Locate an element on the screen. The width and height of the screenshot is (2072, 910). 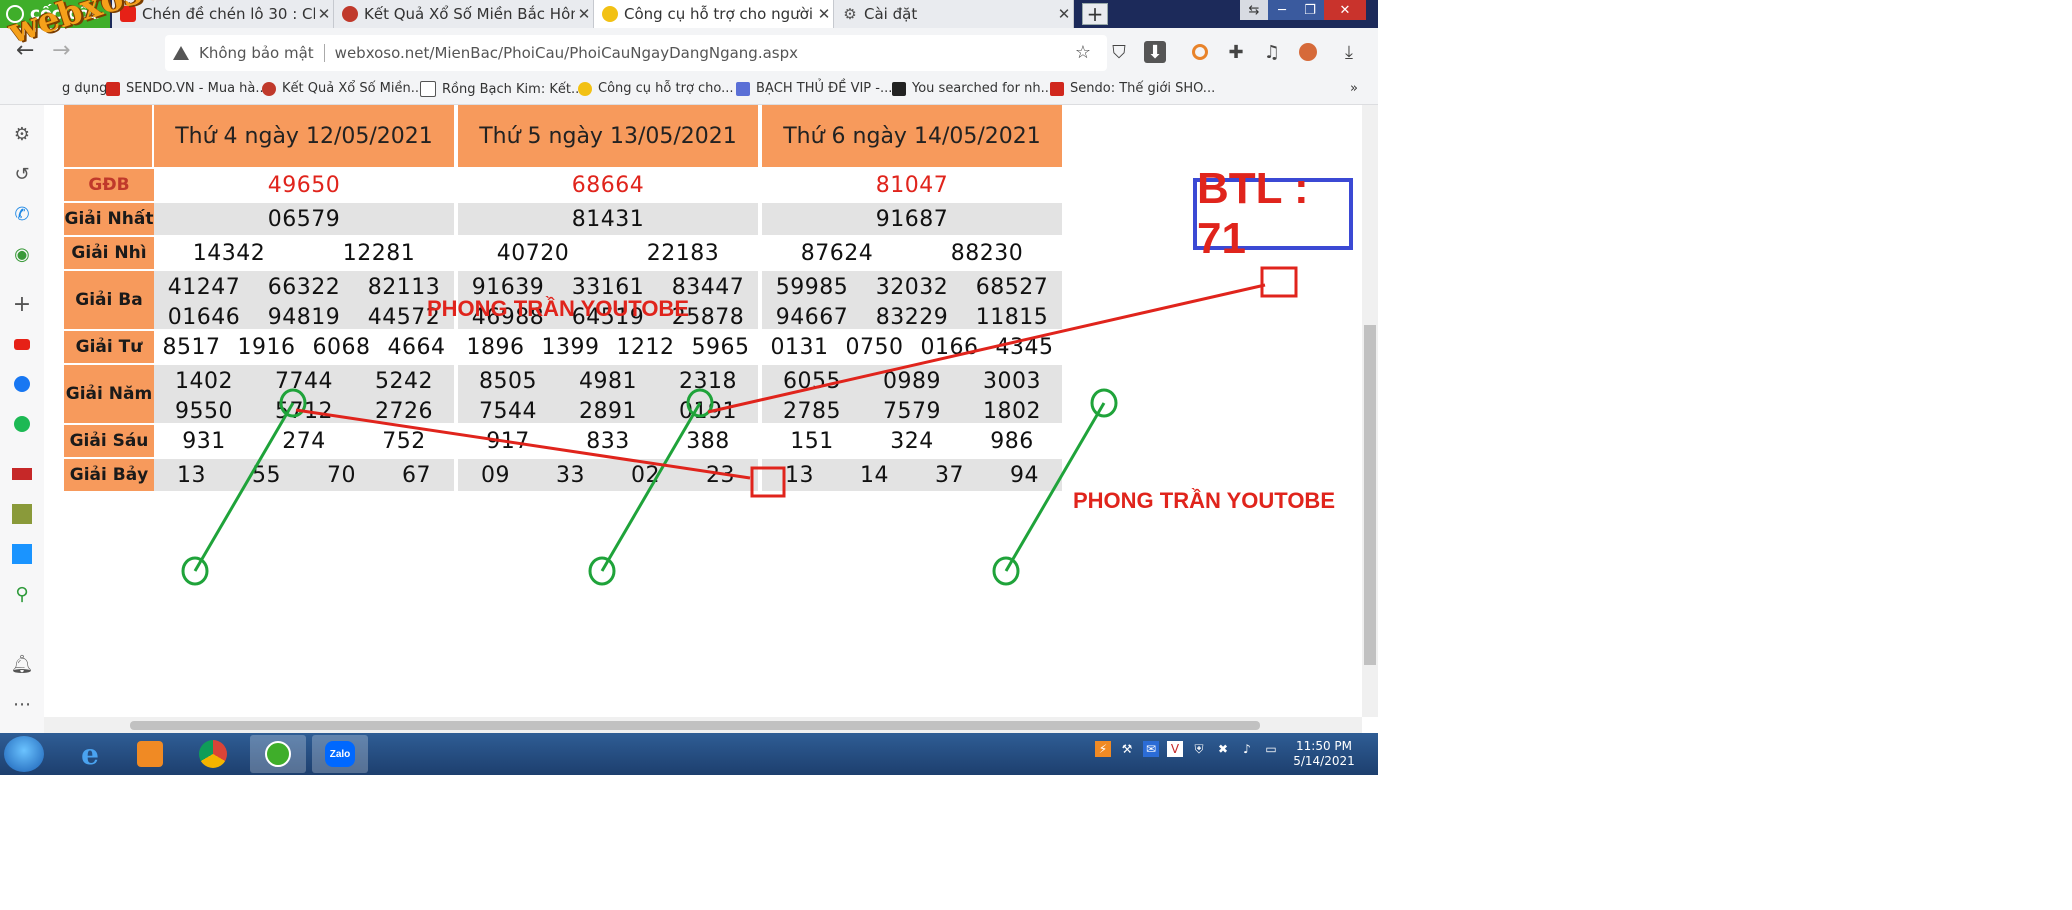
prize-number: 151 is located at coordinates (812, 441).